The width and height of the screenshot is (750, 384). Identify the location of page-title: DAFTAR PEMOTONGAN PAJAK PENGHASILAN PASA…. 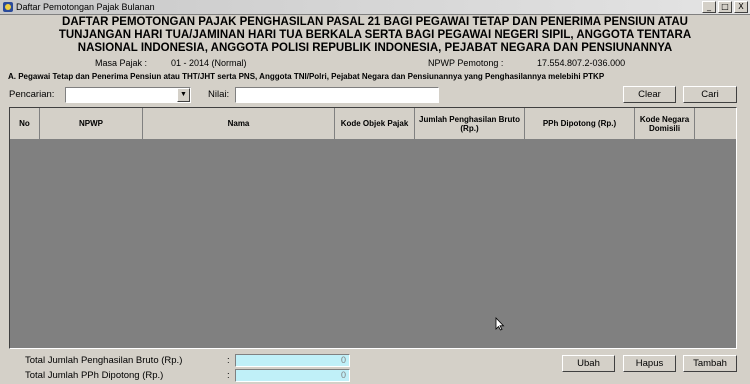
(375, 35).